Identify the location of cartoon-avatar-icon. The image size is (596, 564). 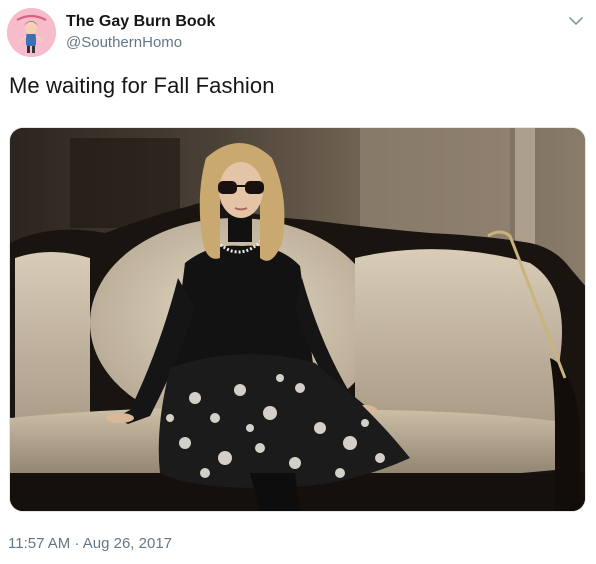
(31, 32).